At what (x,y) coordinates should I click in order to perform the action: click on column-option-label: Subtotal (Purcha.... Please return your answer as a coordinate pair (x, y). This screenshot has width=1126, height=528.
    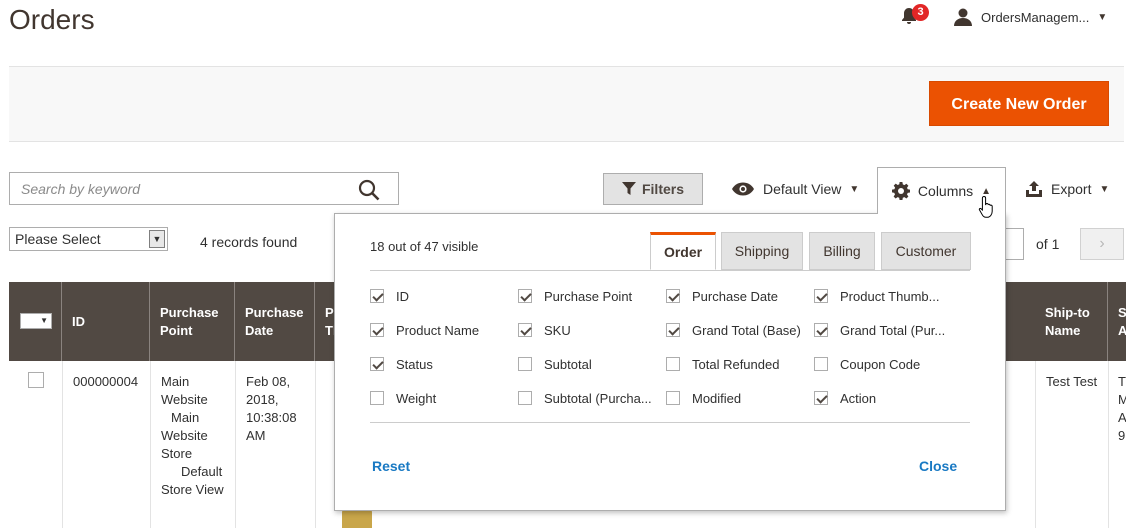
    Looking at the image, I should click on (598, 398).